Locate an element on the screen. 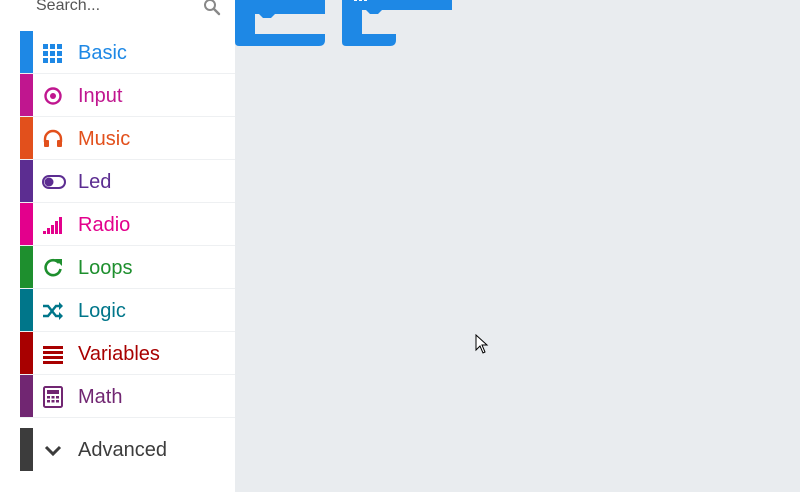 Image resolution: width=800 pixels, height=492 pixels. category-label: Music is located at coordinates (104, 139).